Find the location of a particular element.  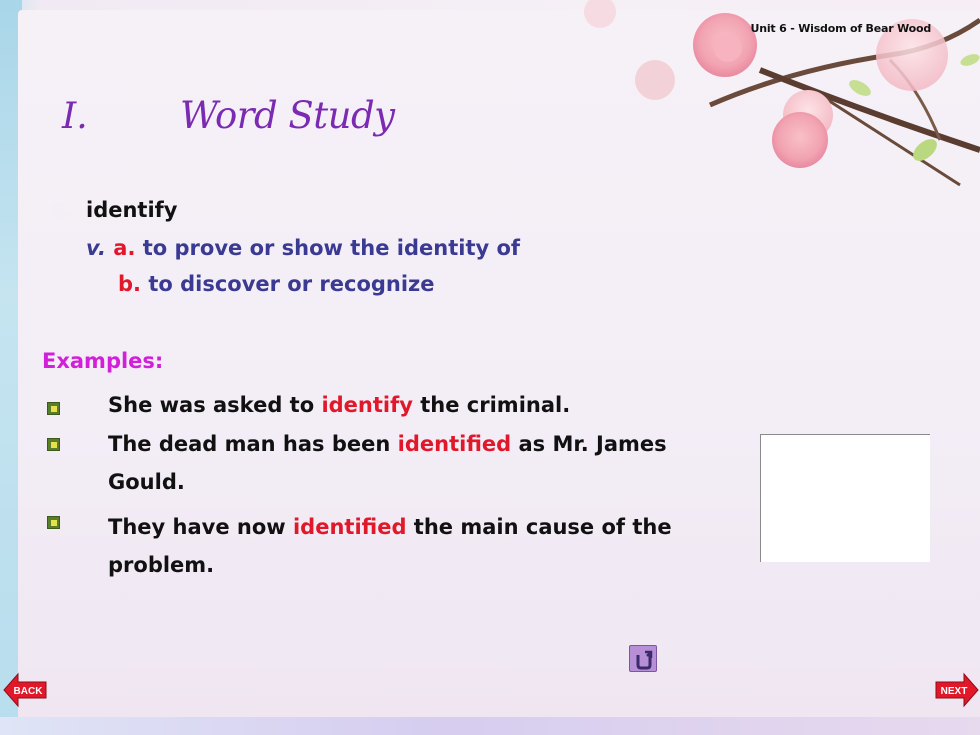

back-arrow-icon: BACK is located at coordinates (25, 690).